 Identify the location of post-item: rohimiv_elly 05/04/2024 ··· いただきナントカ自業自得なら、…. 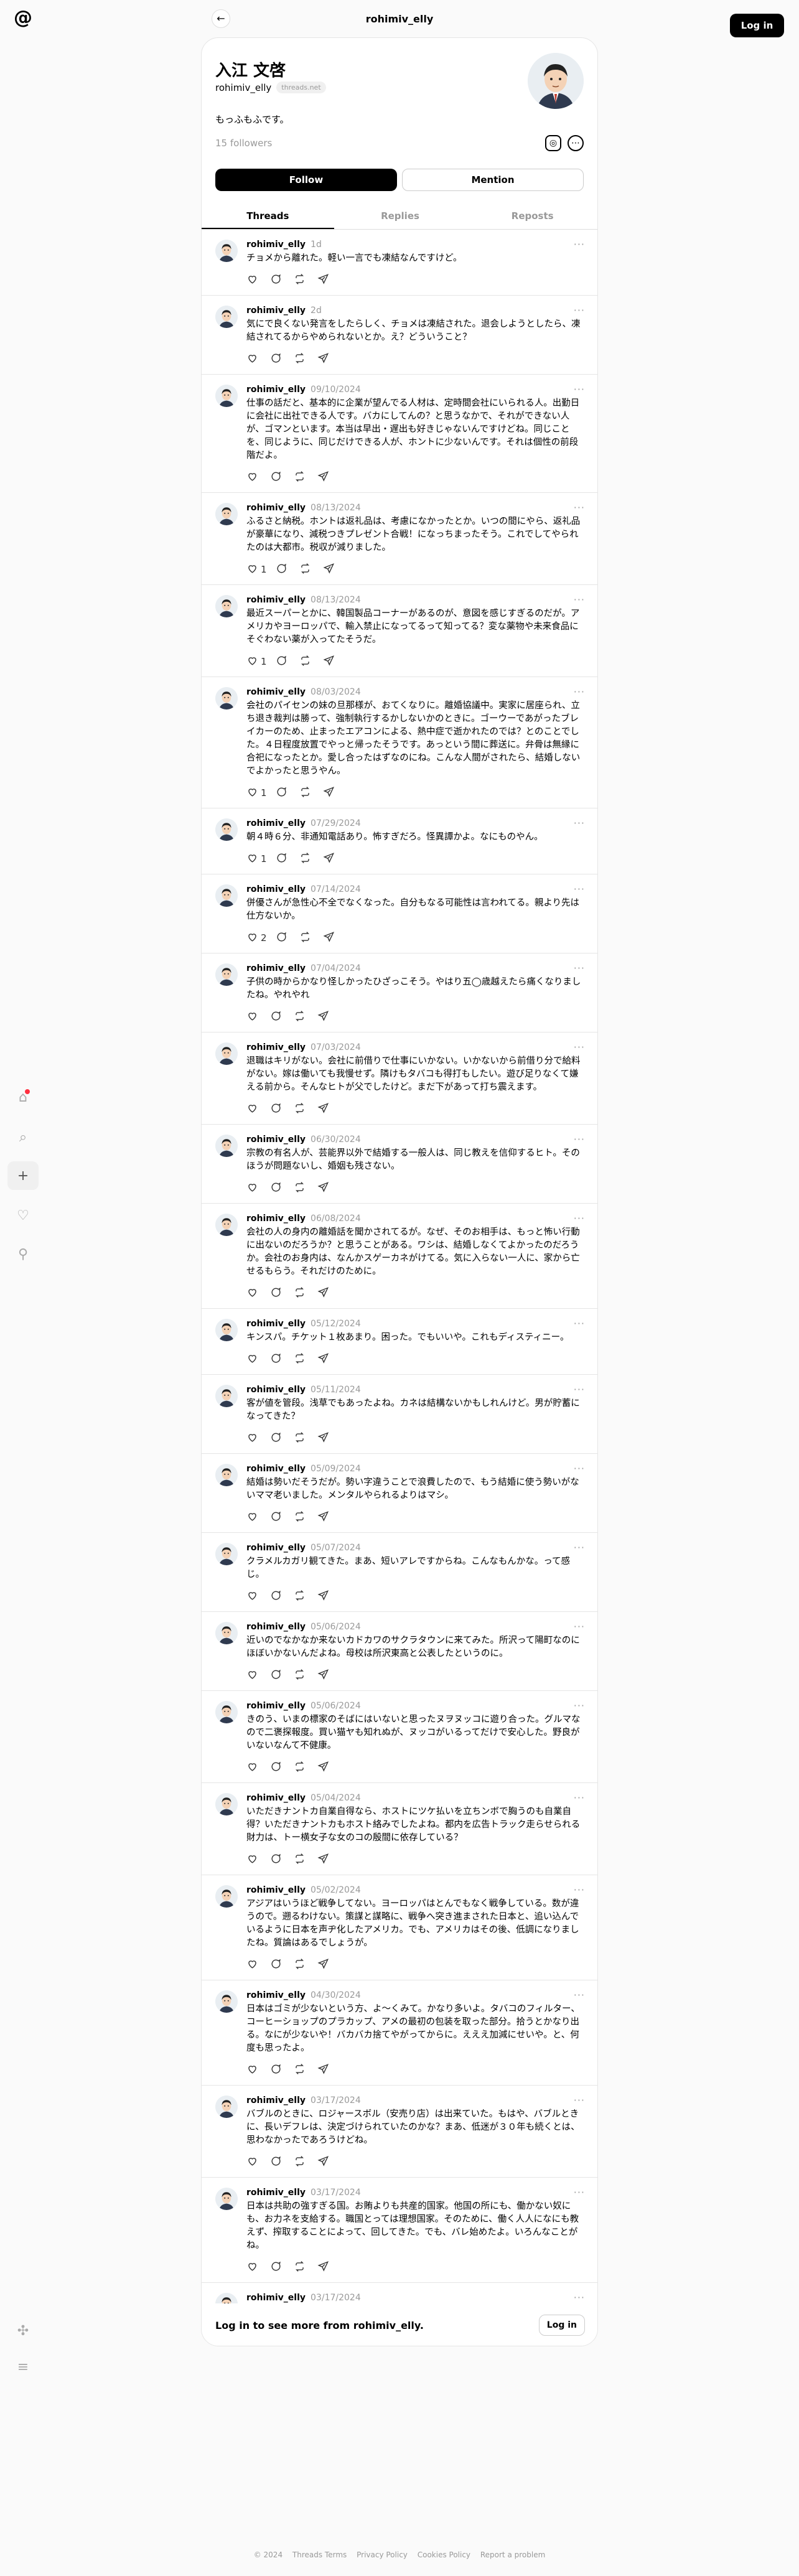
(399, 1829).